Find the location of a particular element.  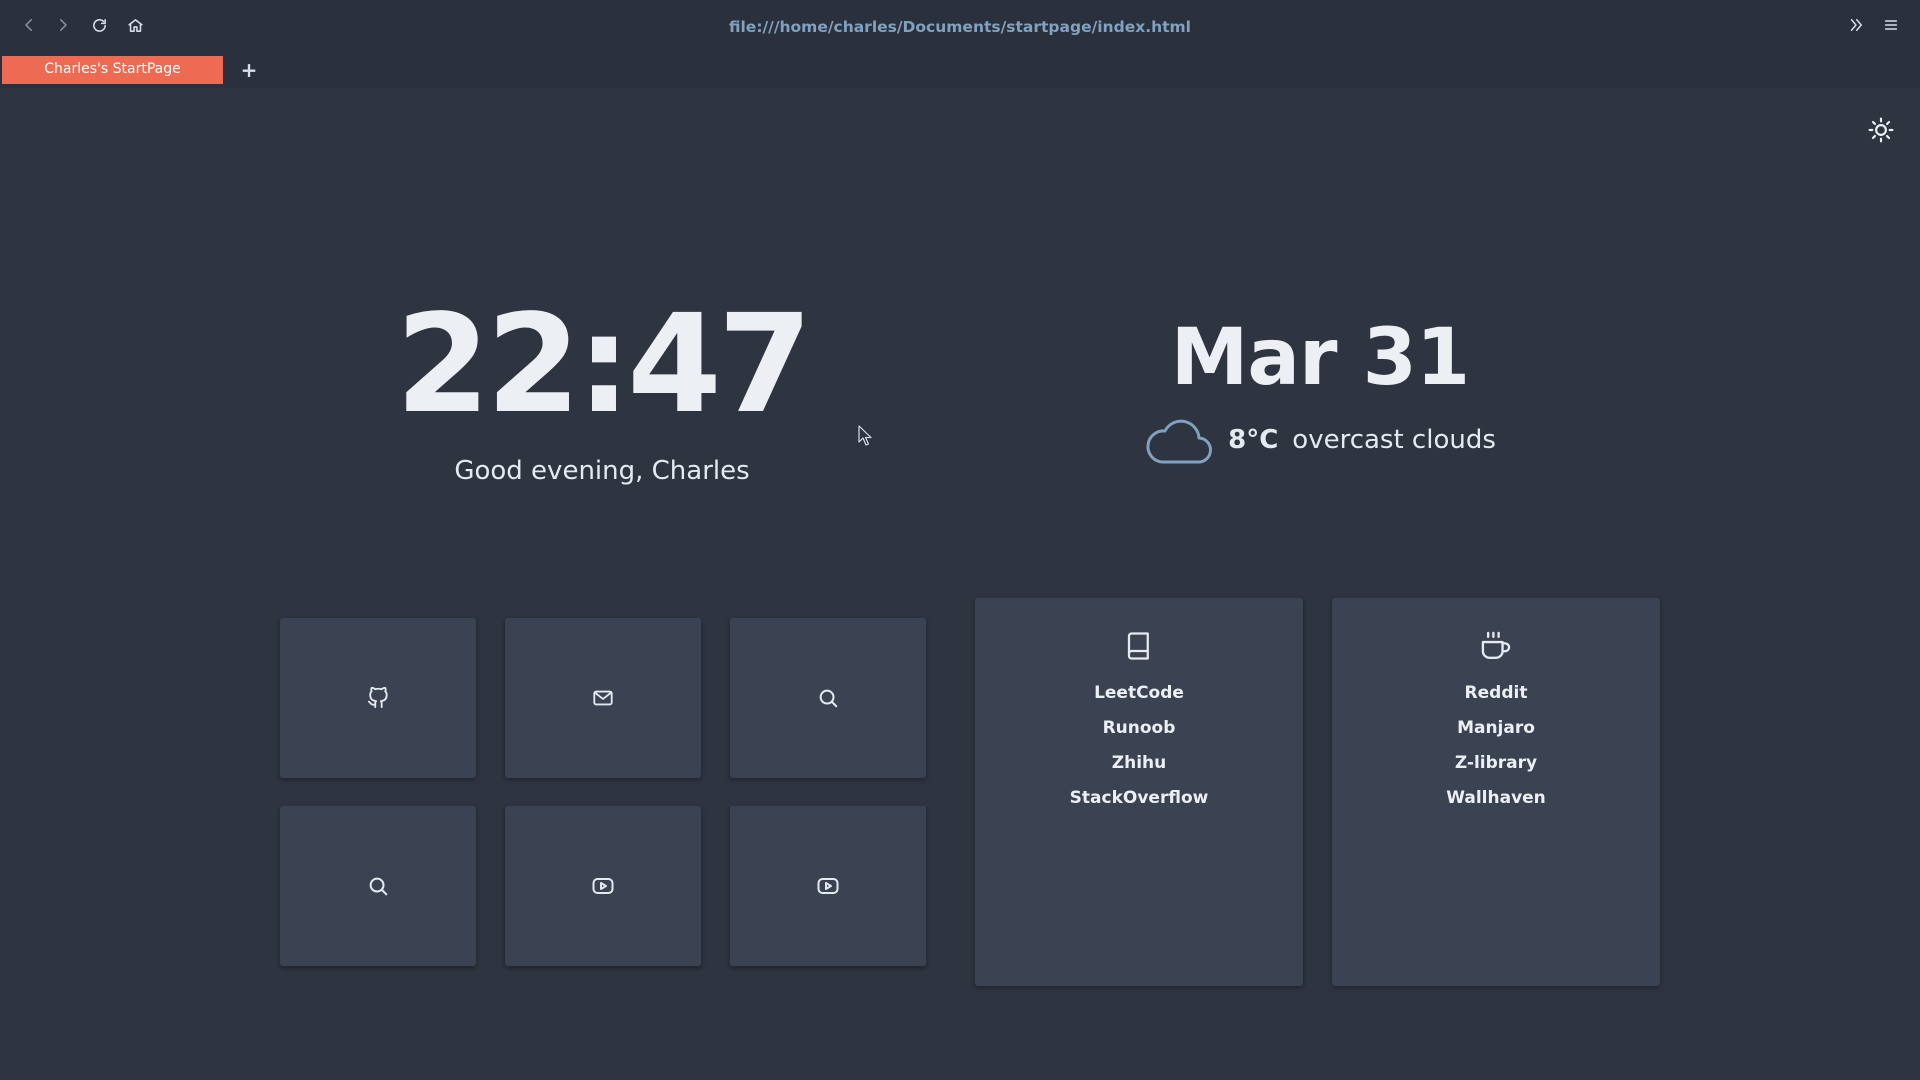

date-weather-section: Mar 31 8°C overcast clouds is located at coordinates (1320, 388).